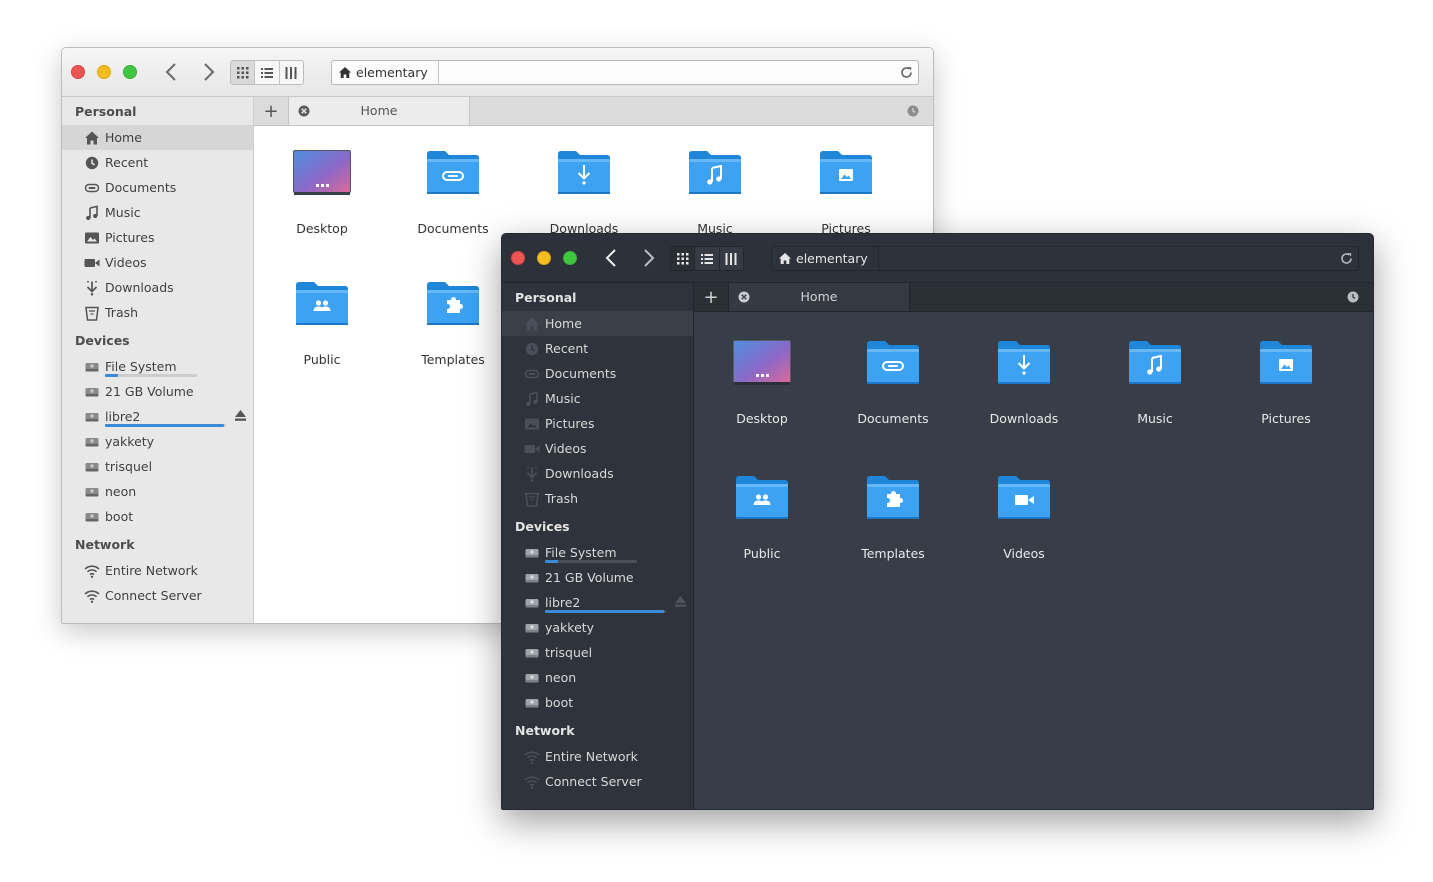 This screenshot has height=882, width=1433. What do you see at coordinates (581, 552) in the screenshot?
I see `sidebar-item-label: File System` at bounding box center [581, 552].